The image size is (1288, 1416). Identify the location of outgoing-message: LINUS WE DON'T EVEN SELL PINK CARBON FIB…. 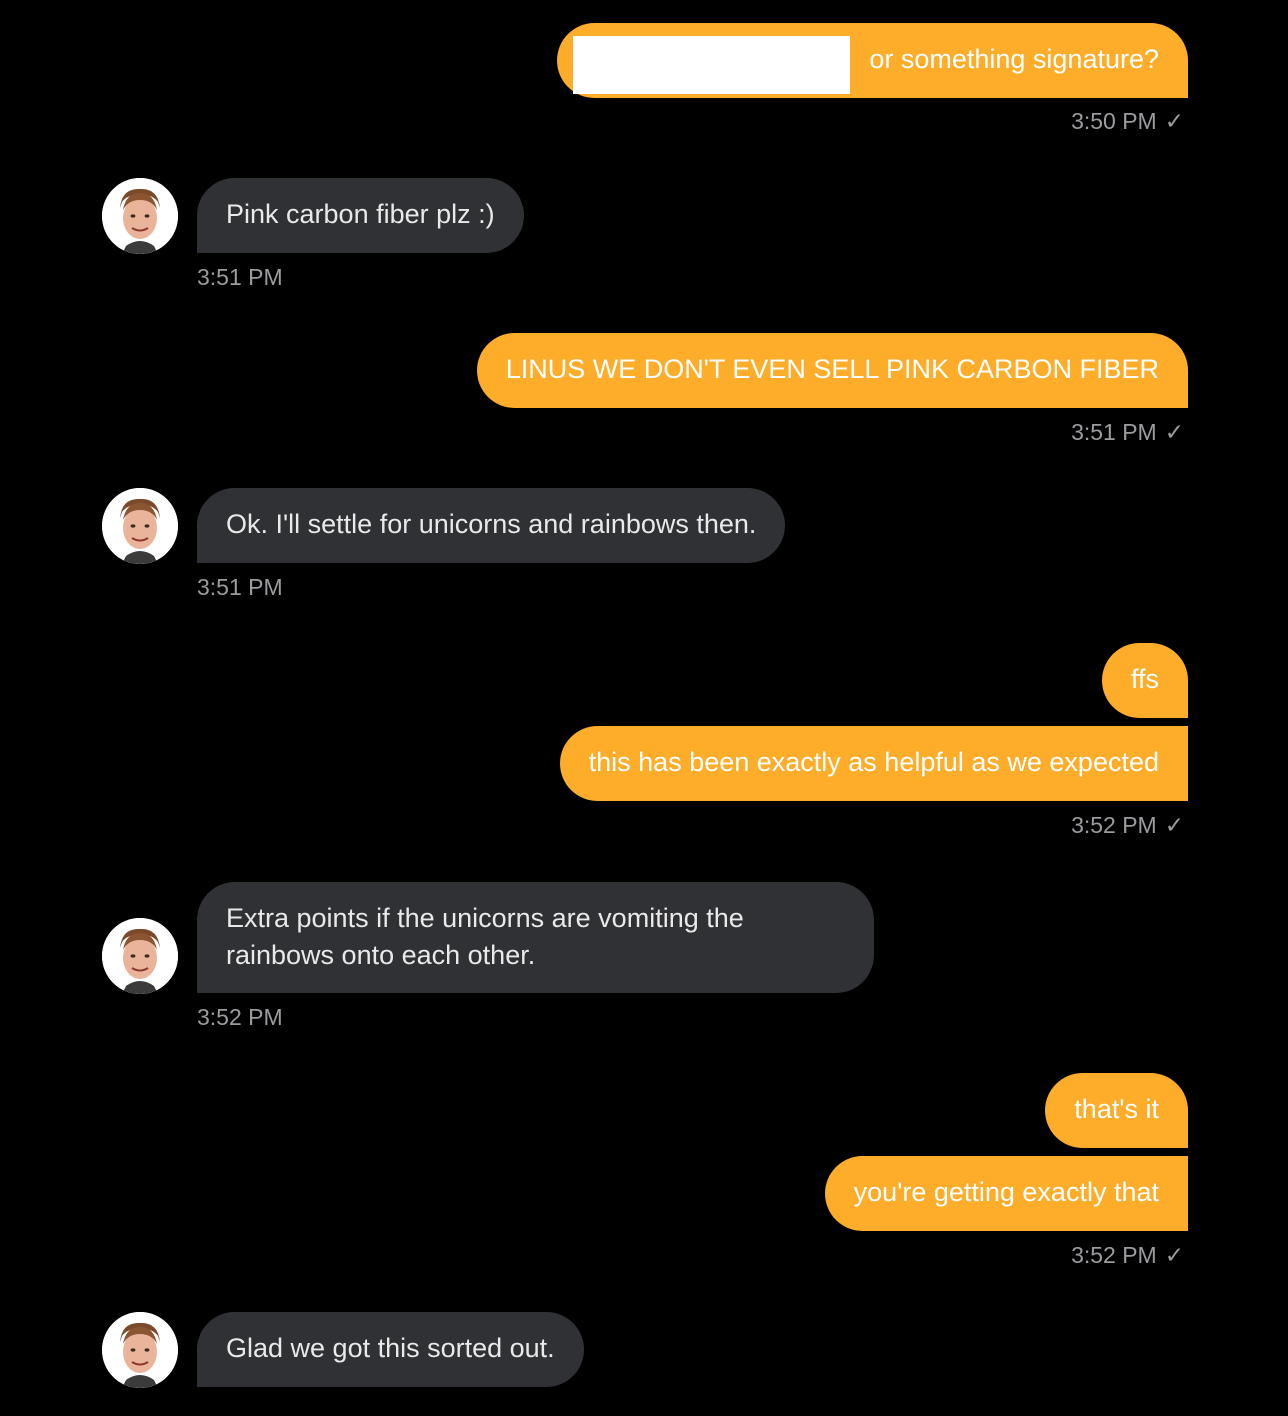
(832, 370).